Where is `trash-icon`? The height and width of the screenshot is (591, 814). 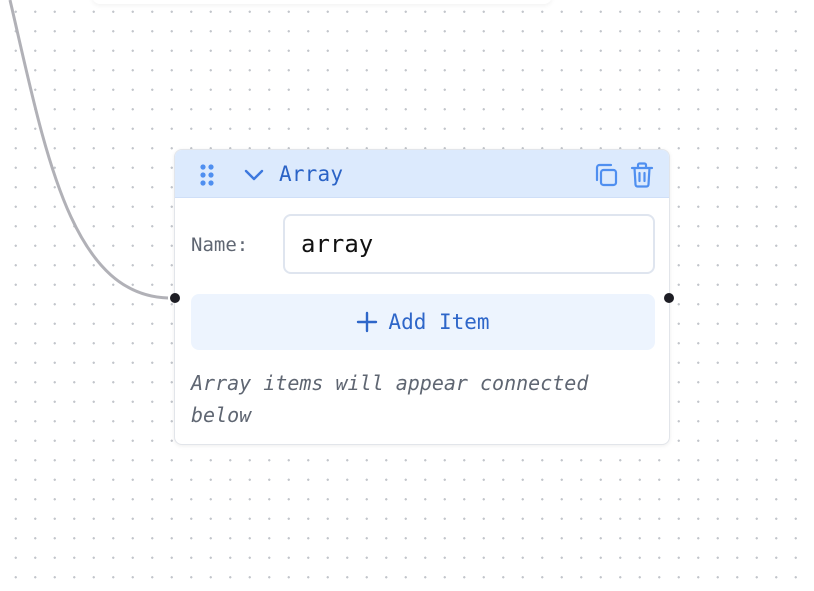
trash-icon is located at coordinates (642, 175).